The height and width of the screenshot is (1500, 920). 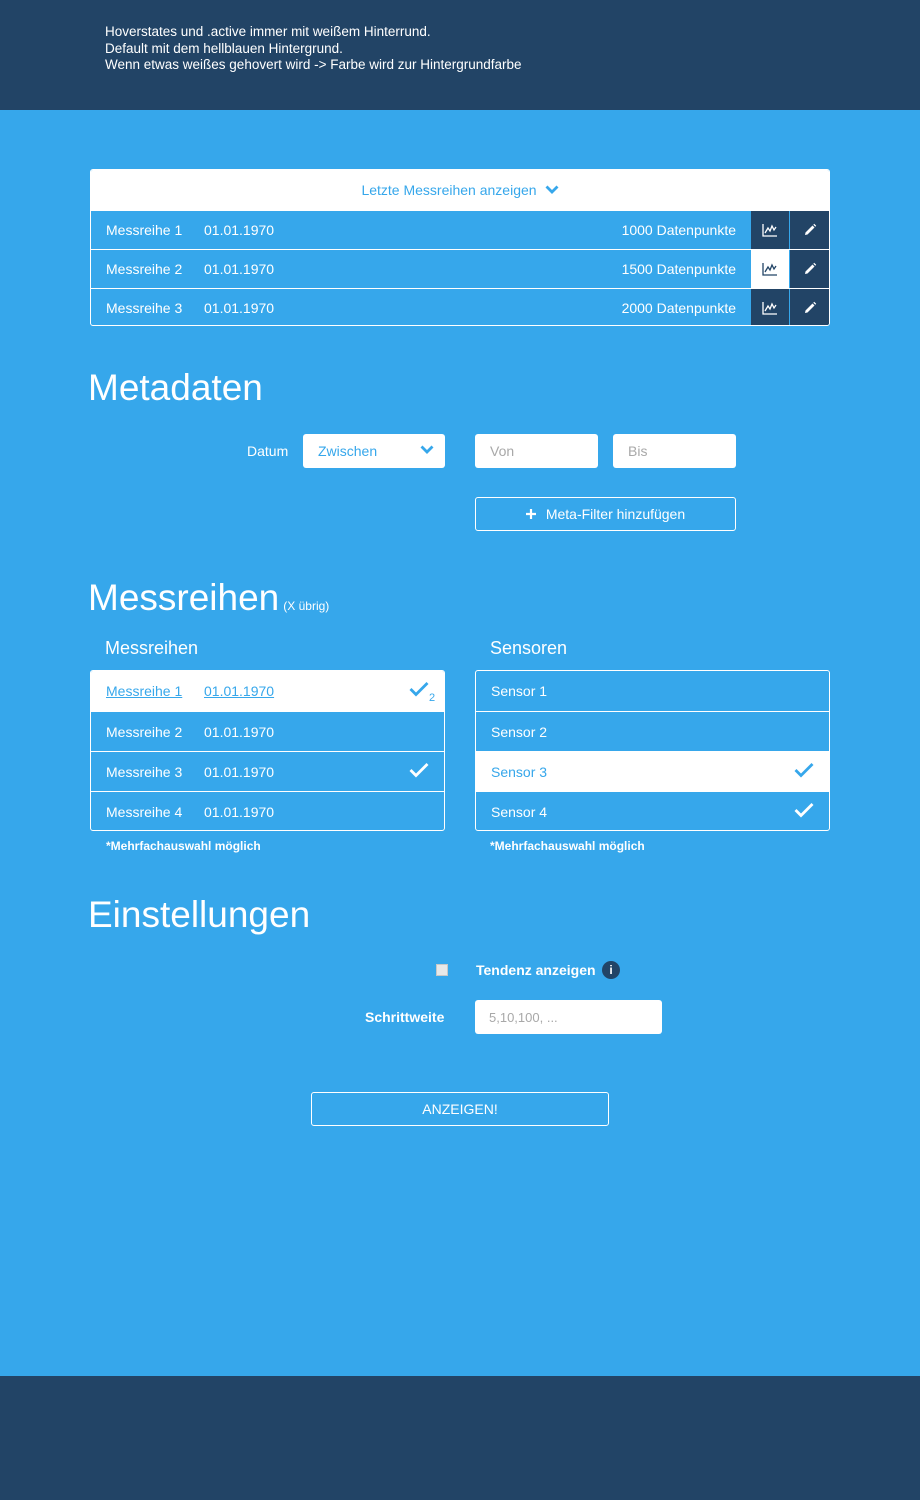 I want to click on add-meta-filter-button: Meta-Filter hinzufügen, so click(x=605, y=514).